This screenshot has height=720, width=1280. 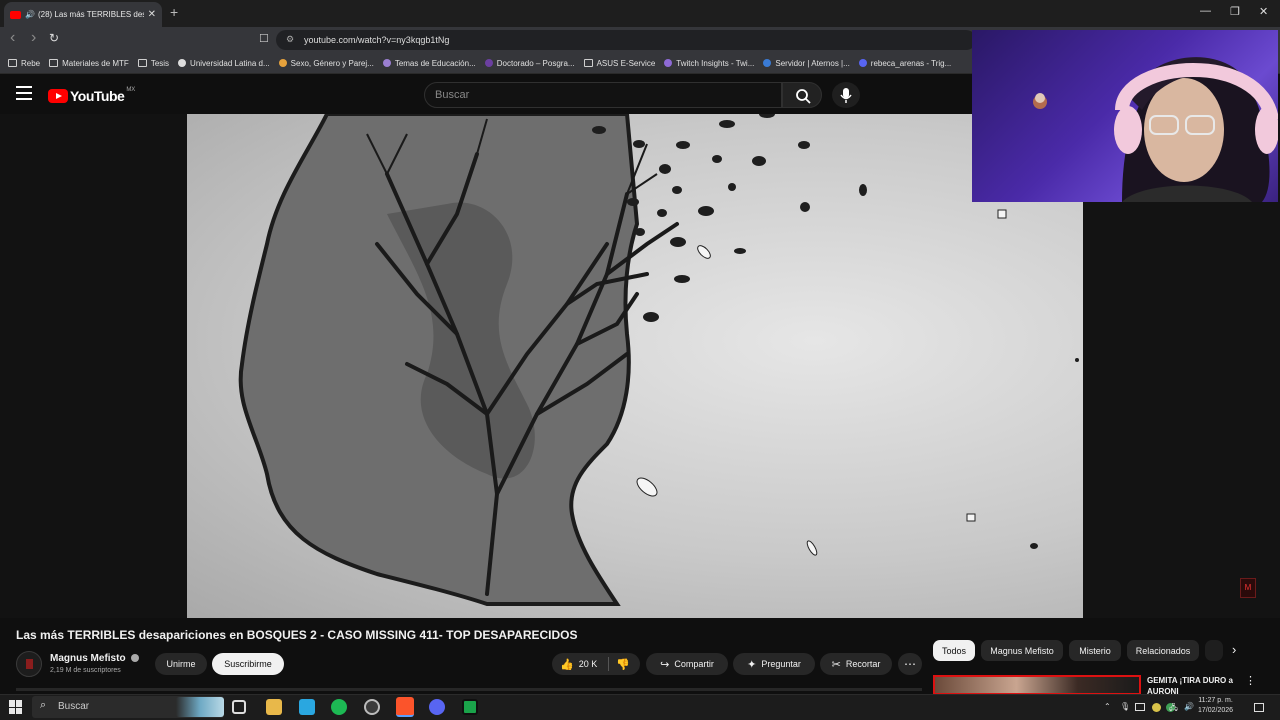 I want to click on site-info-icon: ⚙, so click(x=290, y=39).